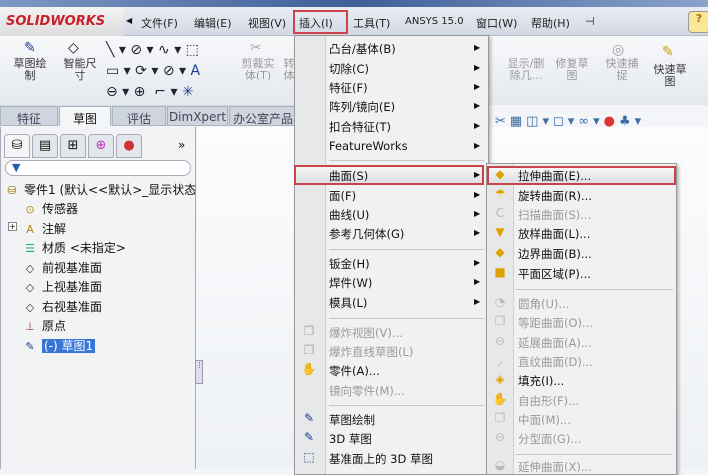  I want to click on repair-sketch-button: 修复草 图, so click(572, 70).